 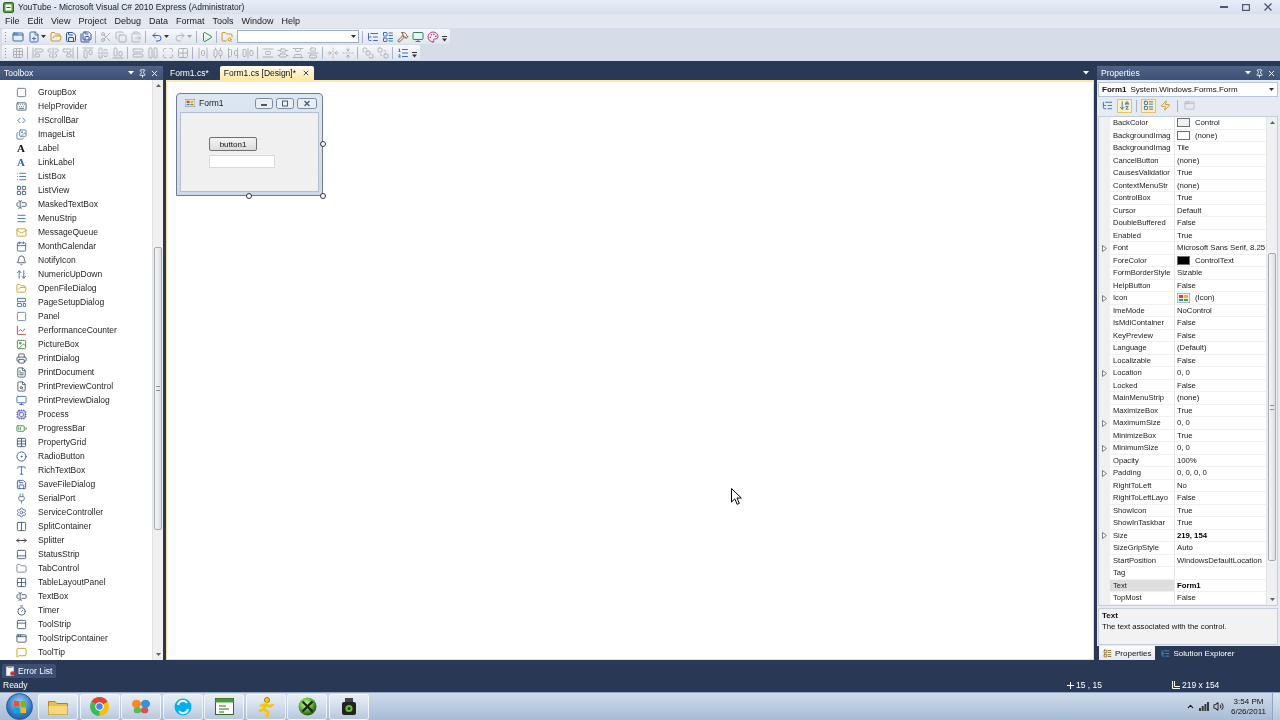 What do you see at coordinates (257, 21) in the screenshot?
I see `menu-item: Window` at bounding box center [257, 21].